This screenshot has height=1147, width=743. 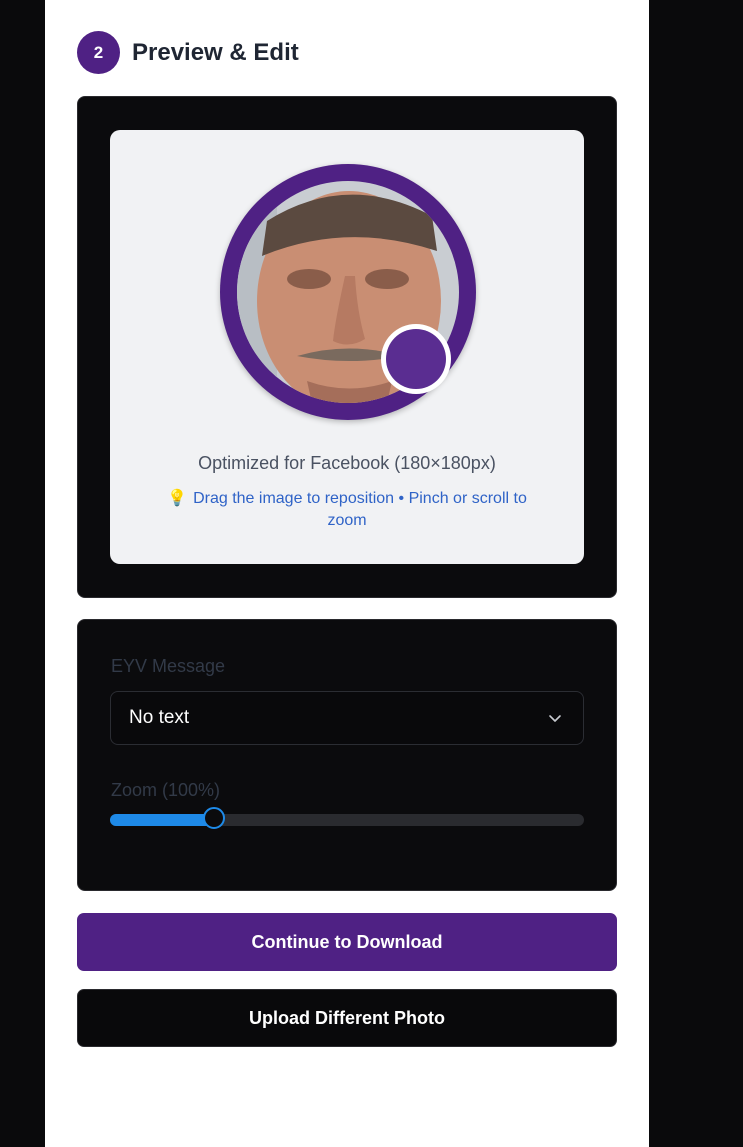 What do you see at coordinates (347, 942) in the screenshot?
I see `continue-to-download-button: Continue to Download` at bounding box center [347, 942].